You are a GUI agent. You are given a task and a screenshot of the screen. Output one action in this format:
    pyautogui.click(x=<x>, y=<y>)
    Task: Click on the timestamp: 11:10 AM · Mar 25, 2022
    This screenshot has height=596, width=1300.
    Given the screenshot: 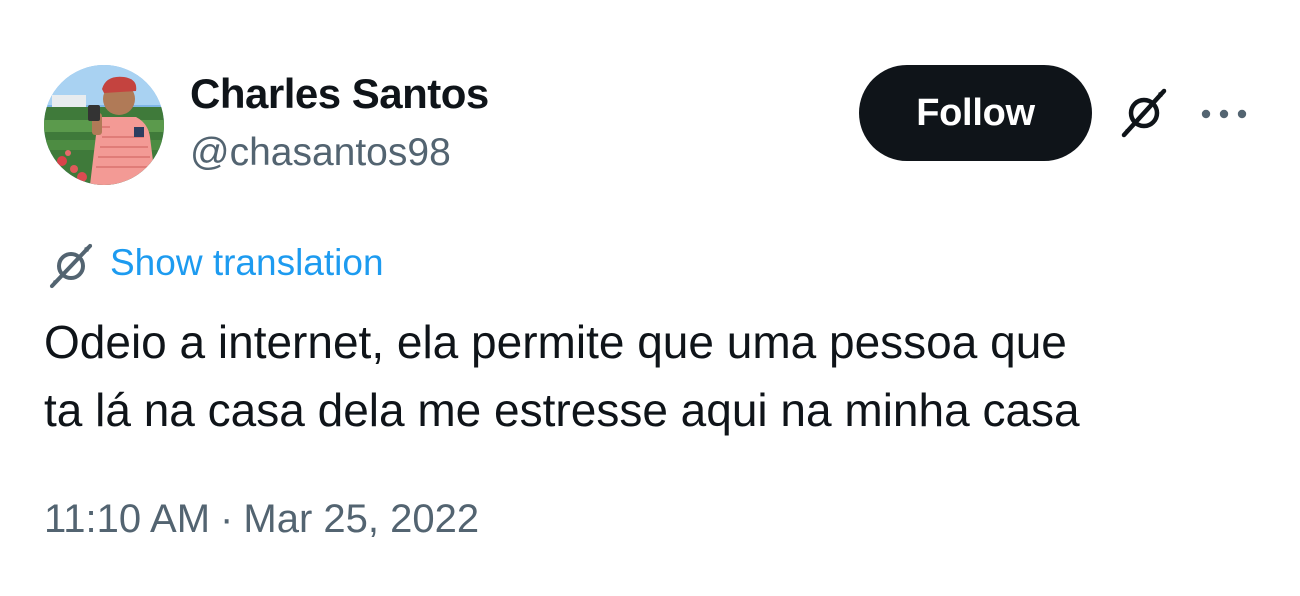 What is the action you would take?
    pyautogui.click(x=261, y=519)
    